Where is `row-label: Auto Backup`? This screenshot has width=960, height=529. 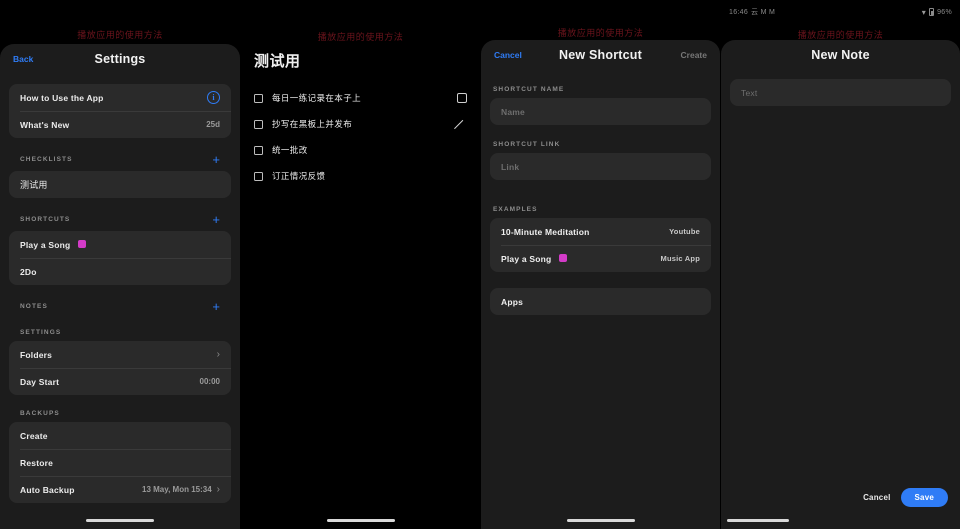 row-label: Auto Backup is located at coordinates (47, 489).